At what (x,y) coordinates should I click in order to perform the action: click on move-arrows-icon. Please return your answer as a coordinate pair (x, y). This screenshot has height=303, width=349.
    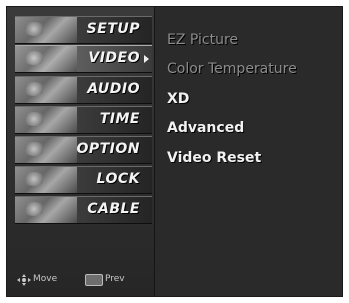
    Looking at the image, I should click on (24, 280).